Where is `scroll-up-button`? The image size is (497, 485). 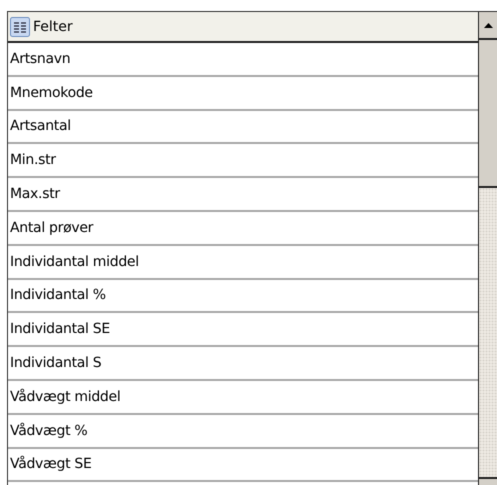
scroll-up-button is located at coordinates (488, 26).